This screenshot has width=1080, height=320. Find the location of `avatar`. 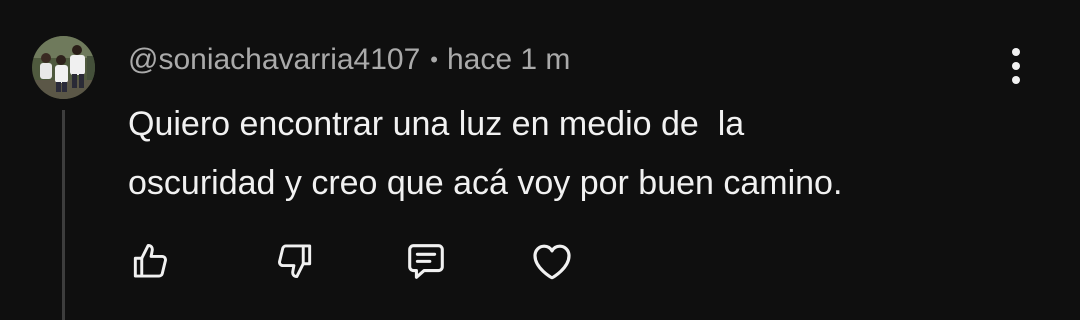

avatar is located at coordinates (63, 67).